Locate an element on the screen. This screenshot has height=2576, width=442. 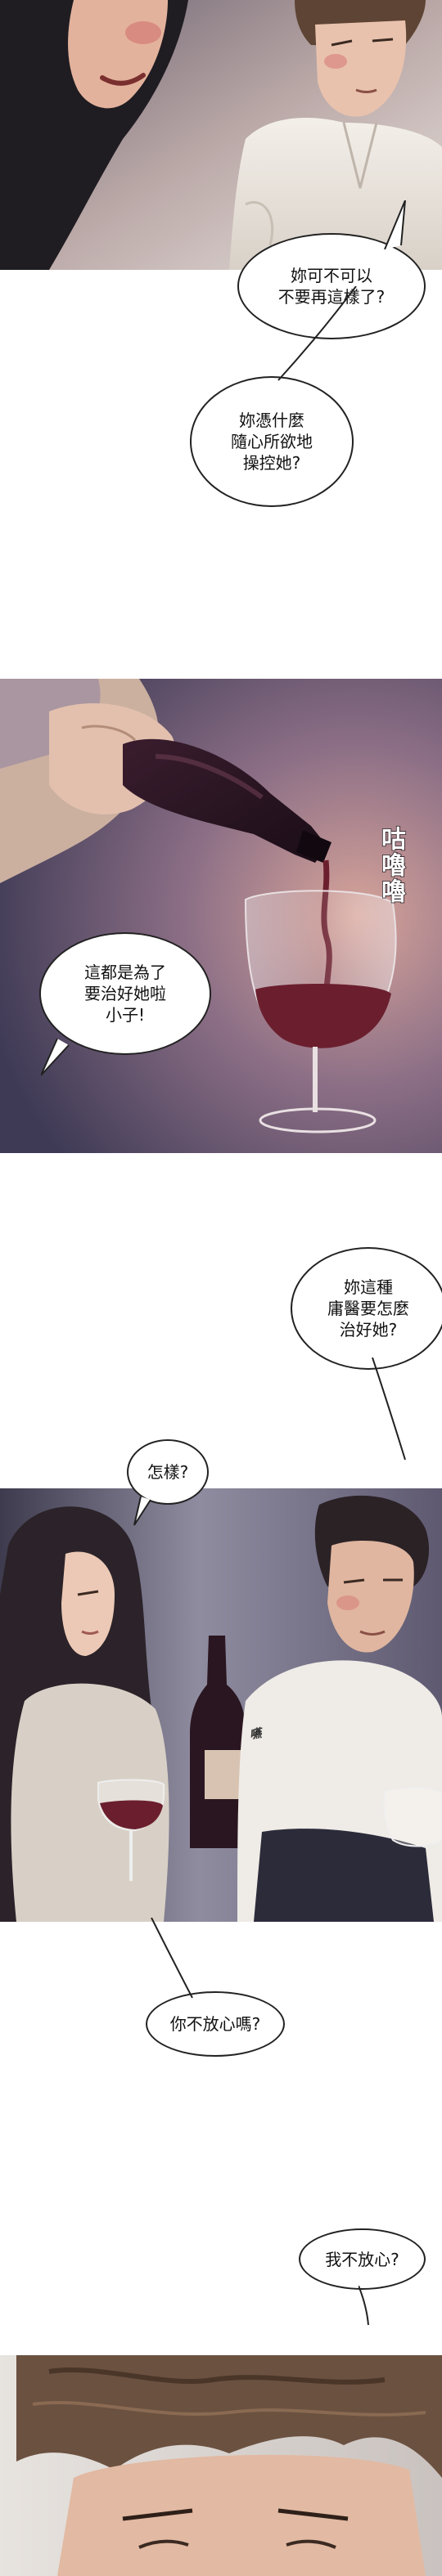
speech-text-7: 我不放心? is located at coordinates (362, 2259).